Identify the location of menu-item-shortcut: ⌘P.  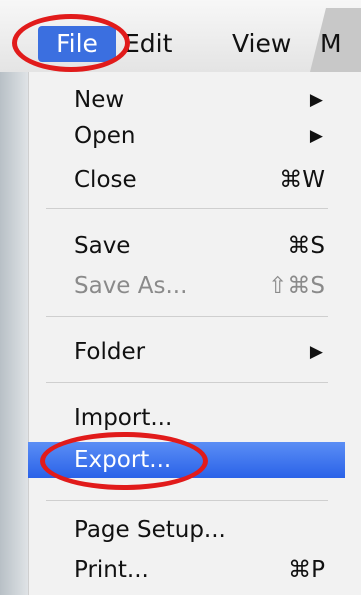
(306, 570).